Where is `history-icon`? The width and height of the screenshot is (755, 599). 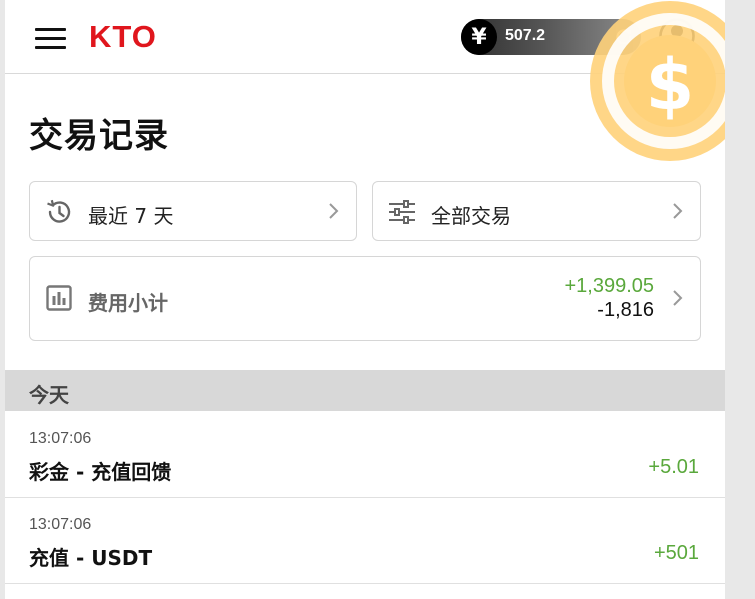 history-icon is located at coordinates (59, 211).